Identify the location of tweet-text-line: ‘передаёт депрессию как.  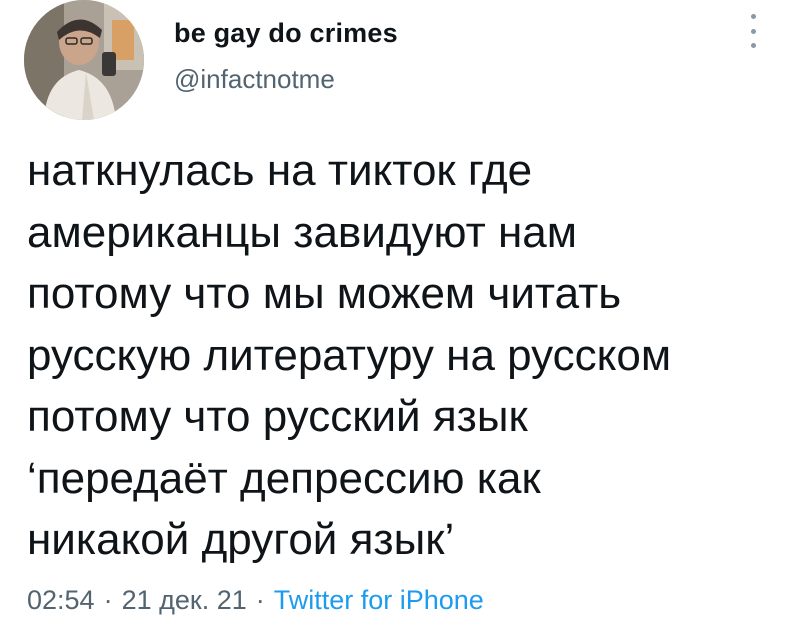
(284, 478).